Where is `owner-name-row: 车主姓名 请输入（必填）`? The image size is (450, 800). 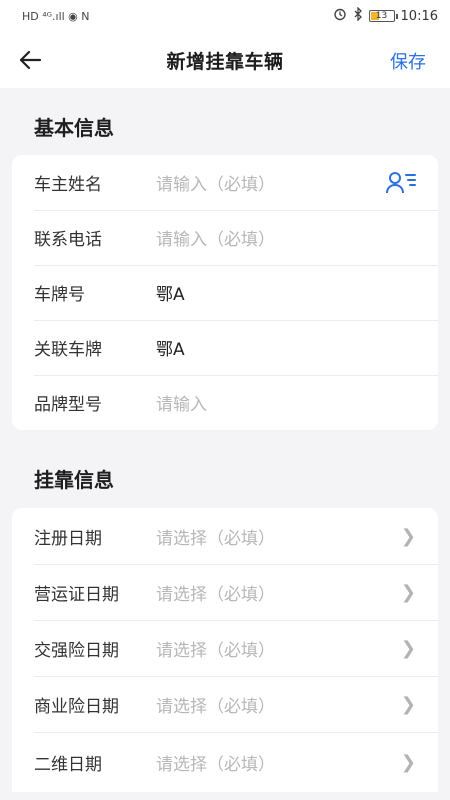
owner-name-row: 车主姓名 请输入（必填） is located at coordinates (225, 182).